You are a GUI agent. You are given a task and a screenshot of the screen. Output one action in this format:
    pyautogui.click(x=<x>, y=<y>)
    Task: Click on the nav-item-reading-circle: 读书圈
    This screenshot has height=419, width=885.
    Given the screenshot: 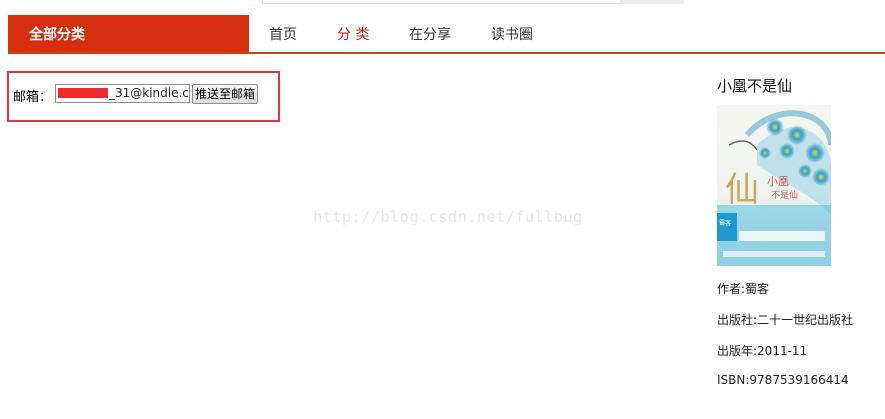 What is the action you would take?
    pyautogui.click(x=512, y=33)
    